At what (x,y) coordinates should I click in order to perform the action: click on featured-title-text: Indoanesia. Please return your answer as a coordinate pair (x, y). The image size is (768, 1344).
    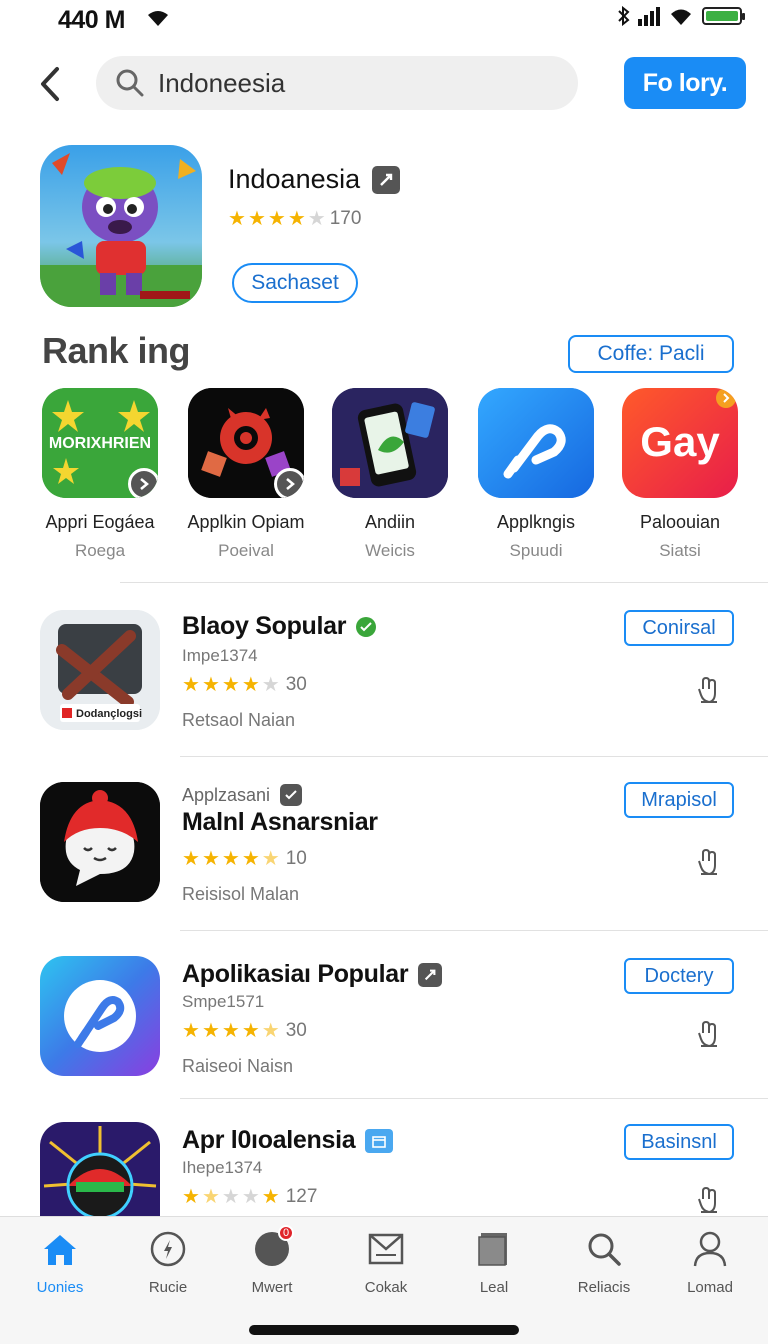
    Looking at the image, I should click on (294, 179).